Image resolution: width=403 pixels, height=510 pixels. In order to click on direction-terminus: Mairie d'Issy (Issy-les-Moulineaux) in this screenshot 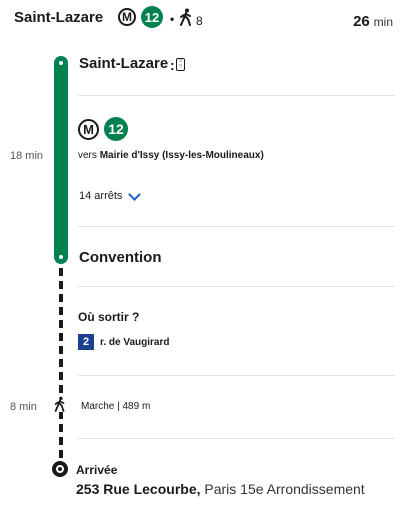, I will do `click(181, 155)`.